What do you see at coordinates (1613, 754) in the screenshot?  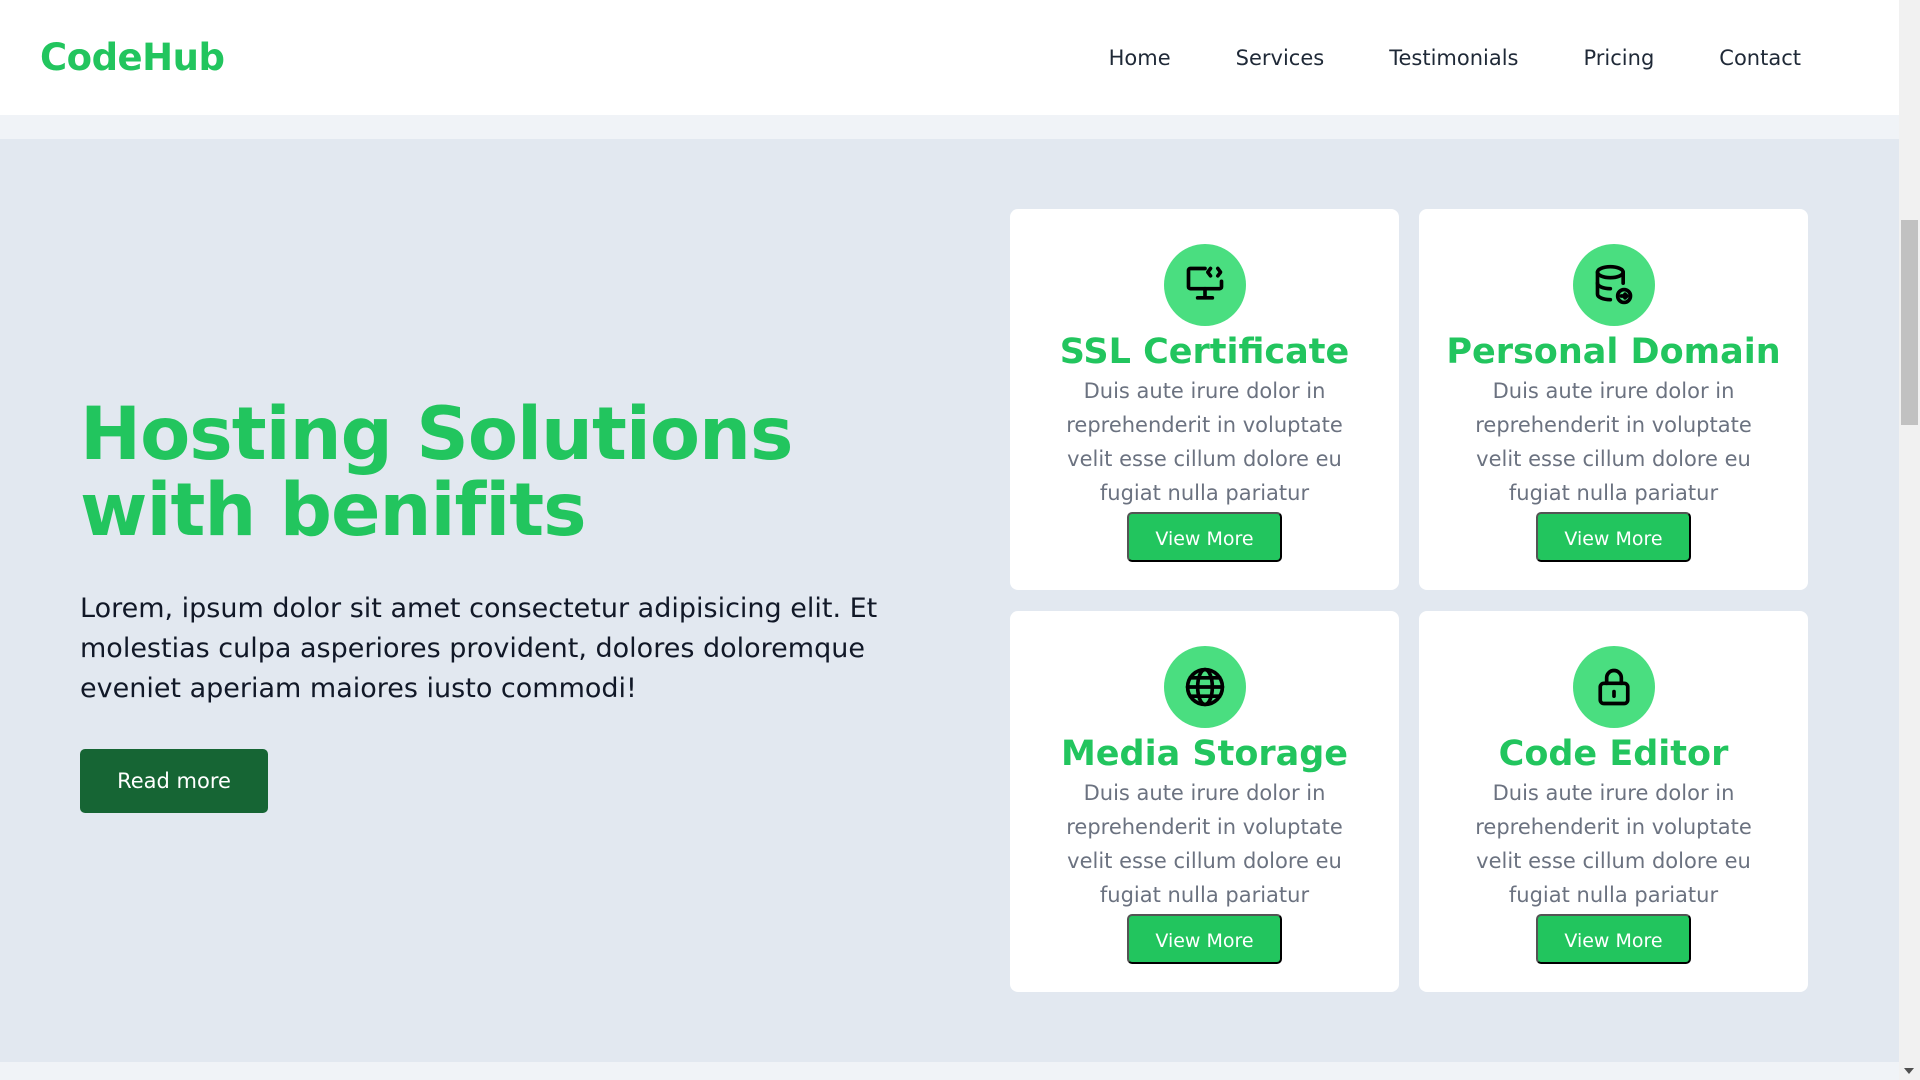 I see `card-title: Code Editor` at bounding box center [1613, 754].